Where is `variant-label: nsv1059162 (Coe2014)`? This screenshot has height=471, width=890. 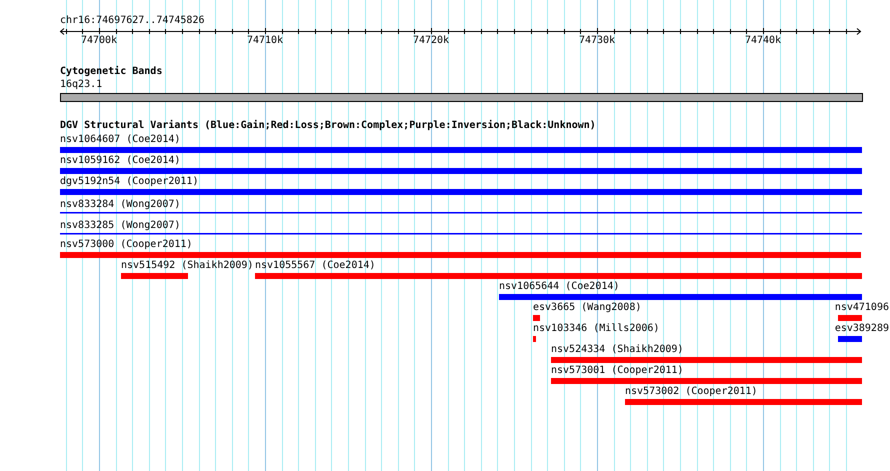 variant-label: nsv1059162 (Coe2014) is located at coordinates (120, 161).